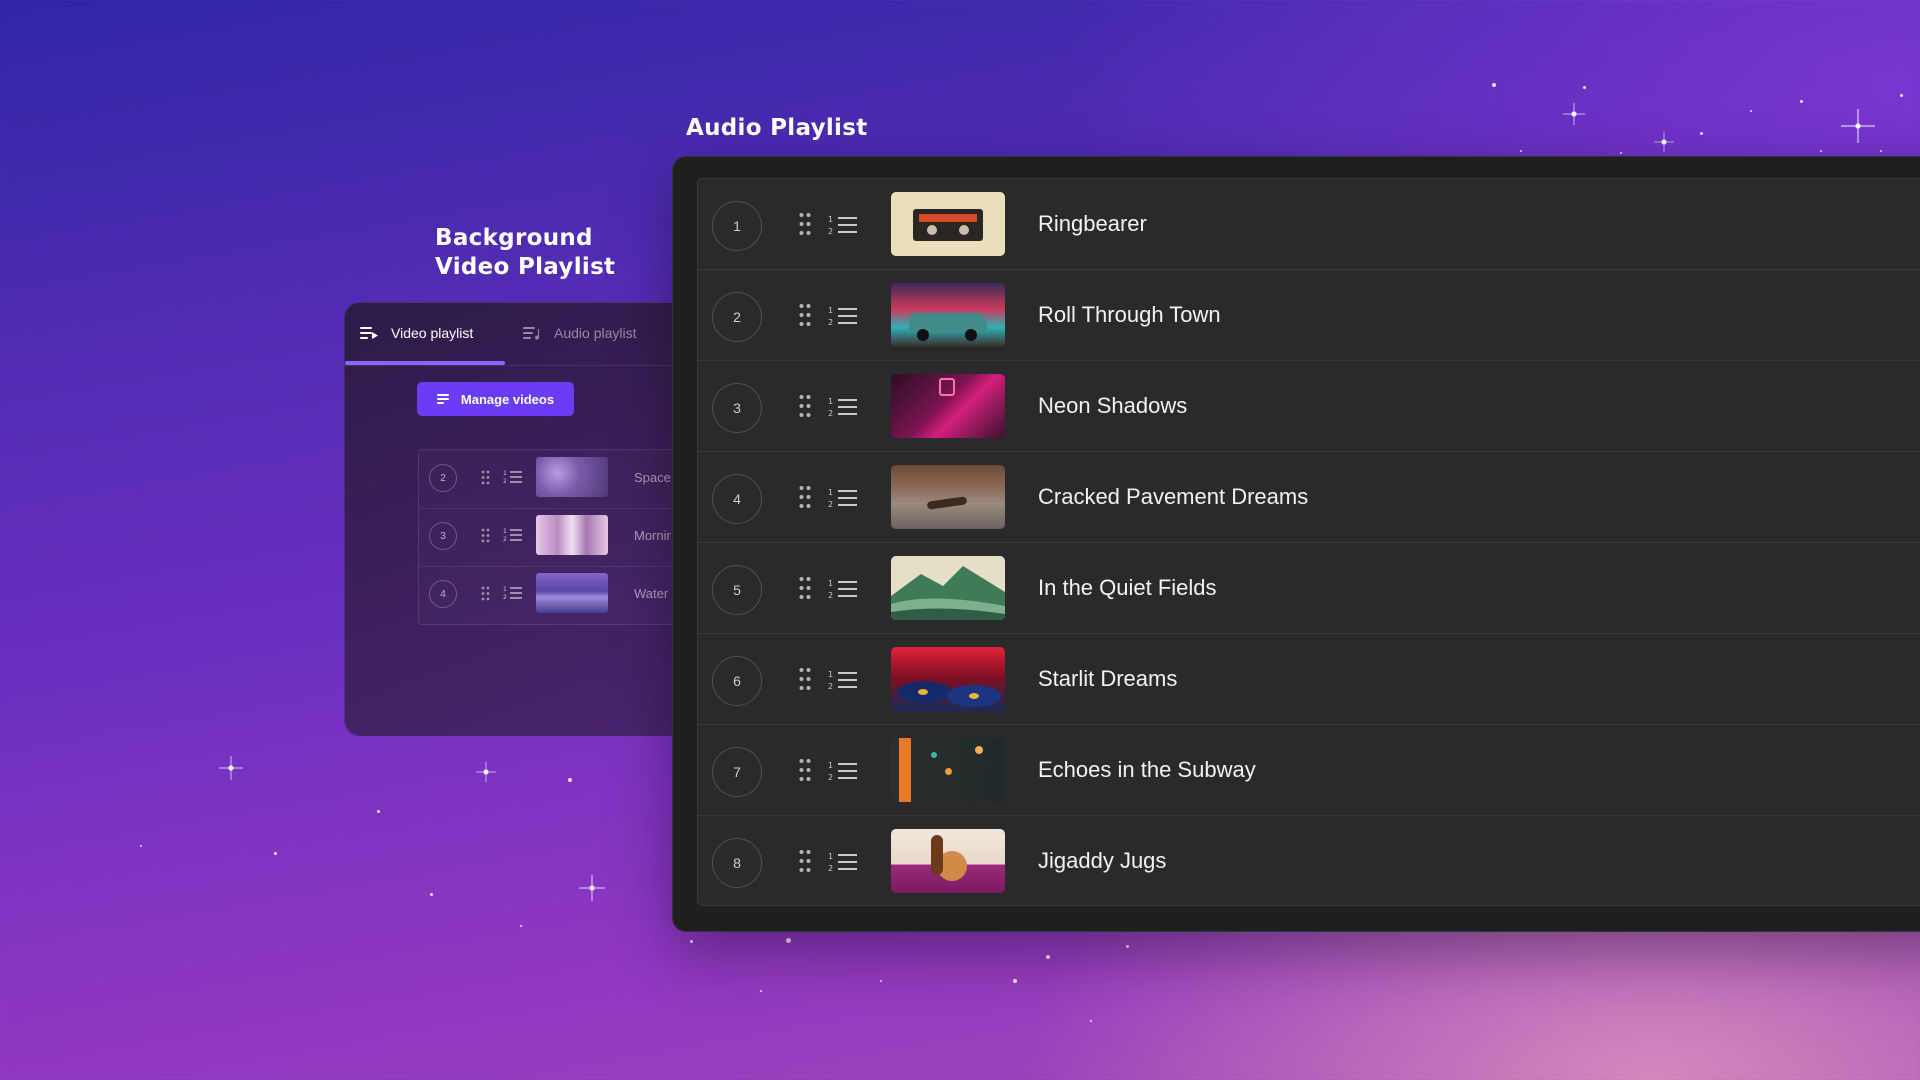 The image size is (1920, 1080). What do you see at coordinates (1309, 224) in the screenshot?
I see `track-row: 1 12 Ringbearer` at bounding box center [1309, 224].